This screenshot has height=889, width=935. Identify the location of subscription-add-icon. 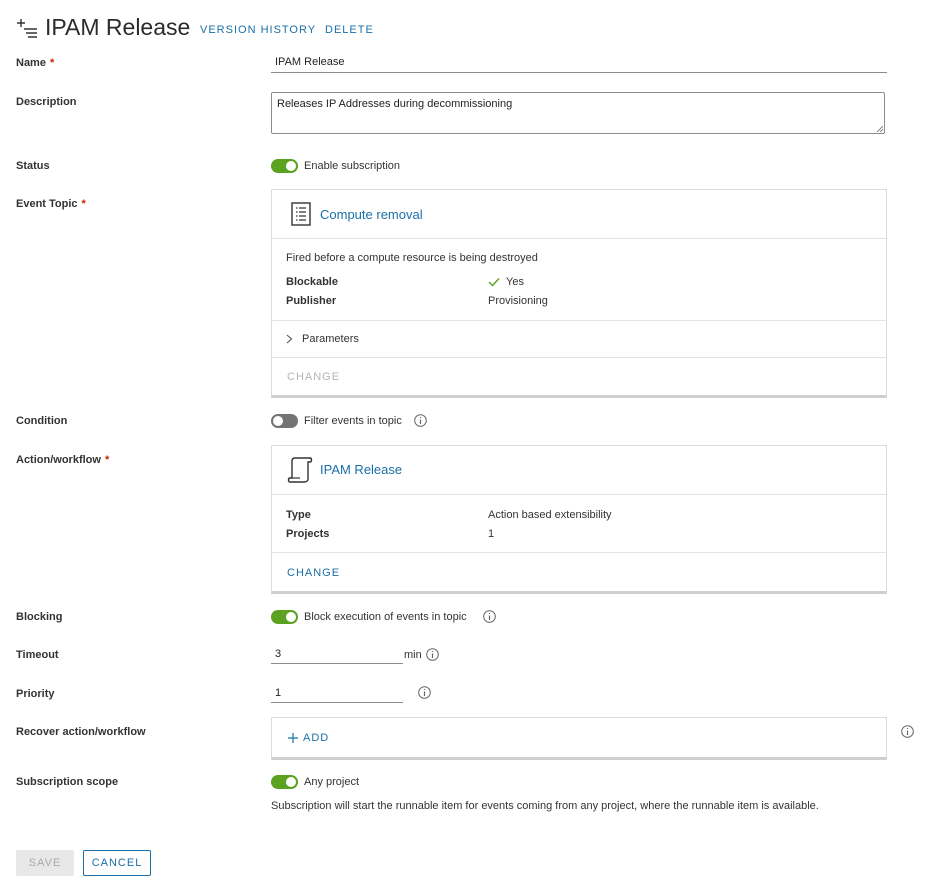
(27, 28).